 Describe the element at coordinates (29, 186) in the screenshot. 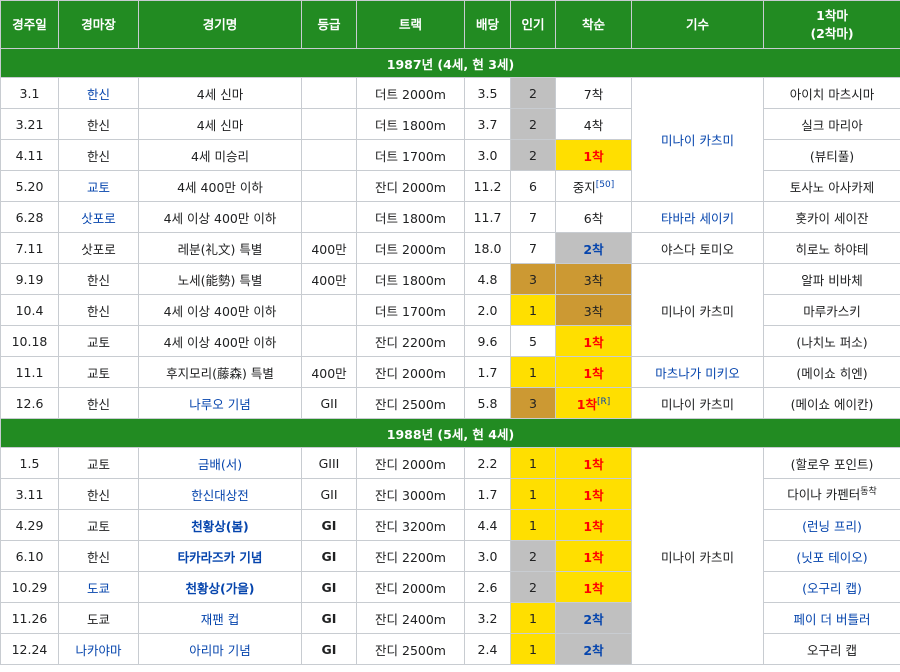

I see `race-date: 5.20` at that location.